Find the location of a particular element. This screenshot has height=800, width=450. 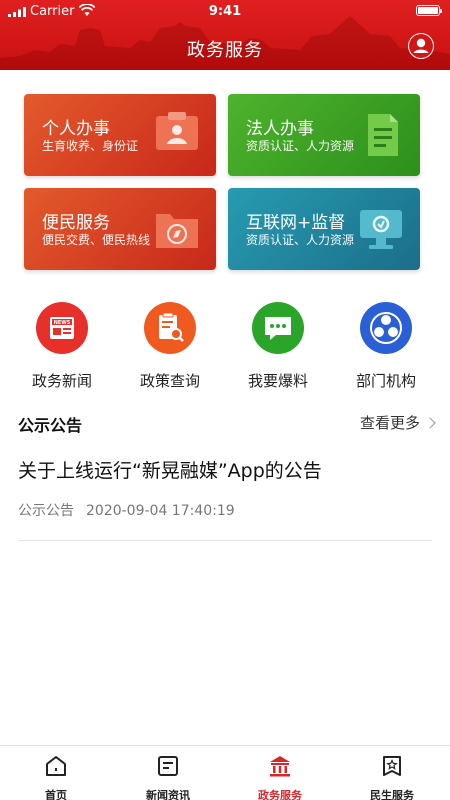

view-more-label: 查看更多 is located at coordinates (389, 423).